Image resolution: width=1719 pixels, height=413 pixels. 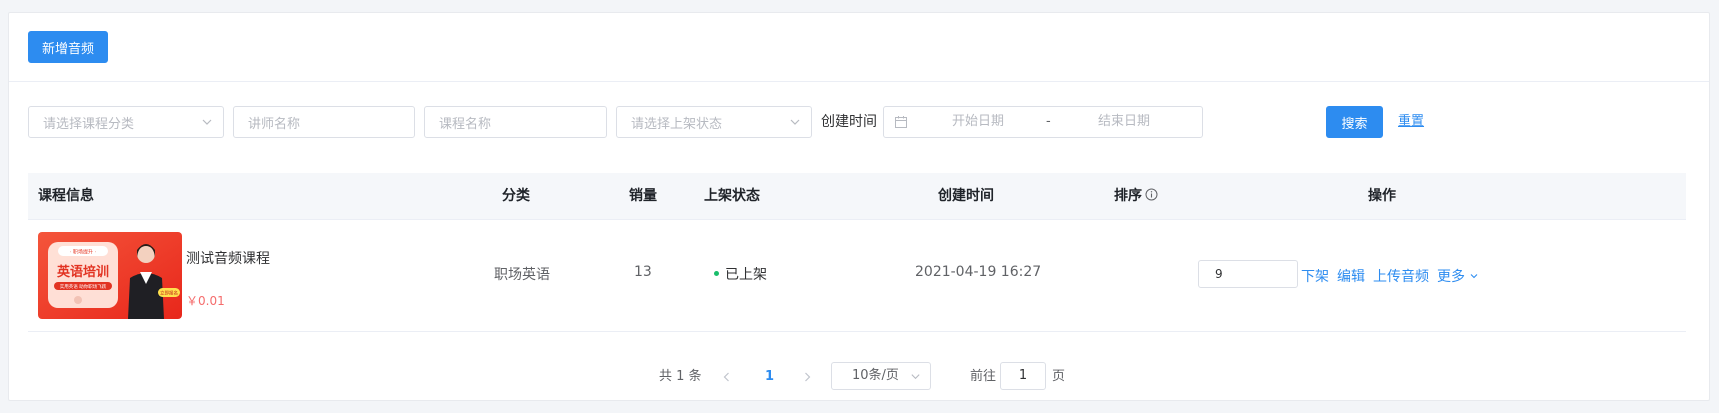 What do you see at coordinates (978, 122) in the screenshot?
I see `start-date-placeholder: 开始日期` at bounding box center [978, 122].